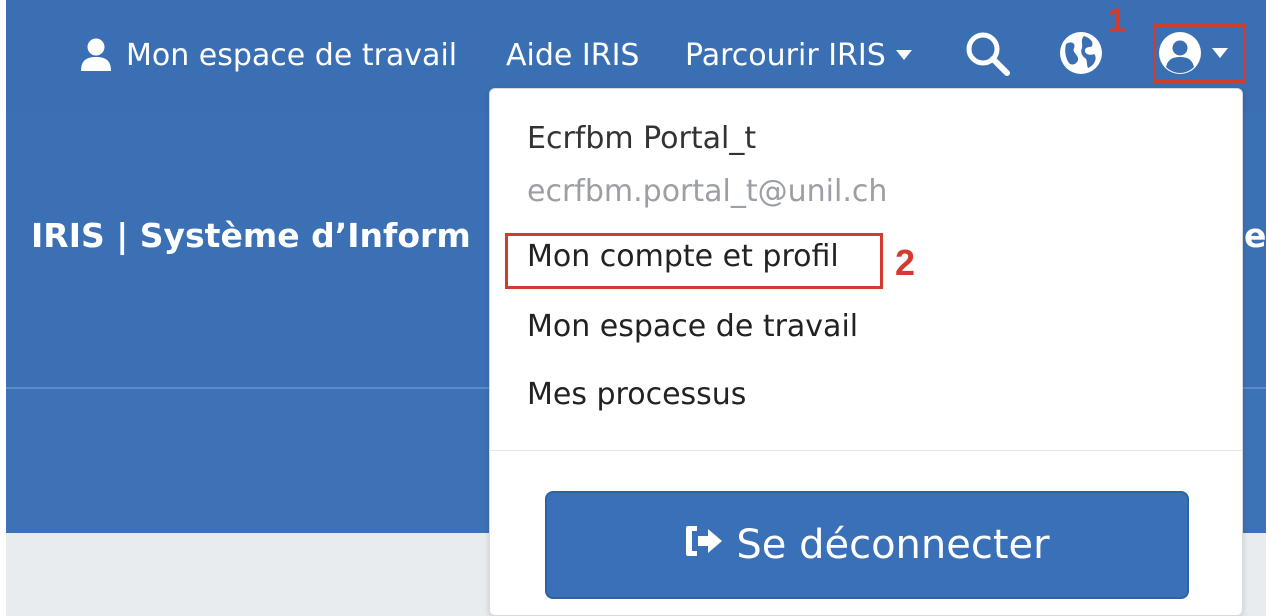  What do you see at coordinates (893, 545) in the screenshot?
I see `logout-label: Se déconnecter` at bounding box center [893, 545].